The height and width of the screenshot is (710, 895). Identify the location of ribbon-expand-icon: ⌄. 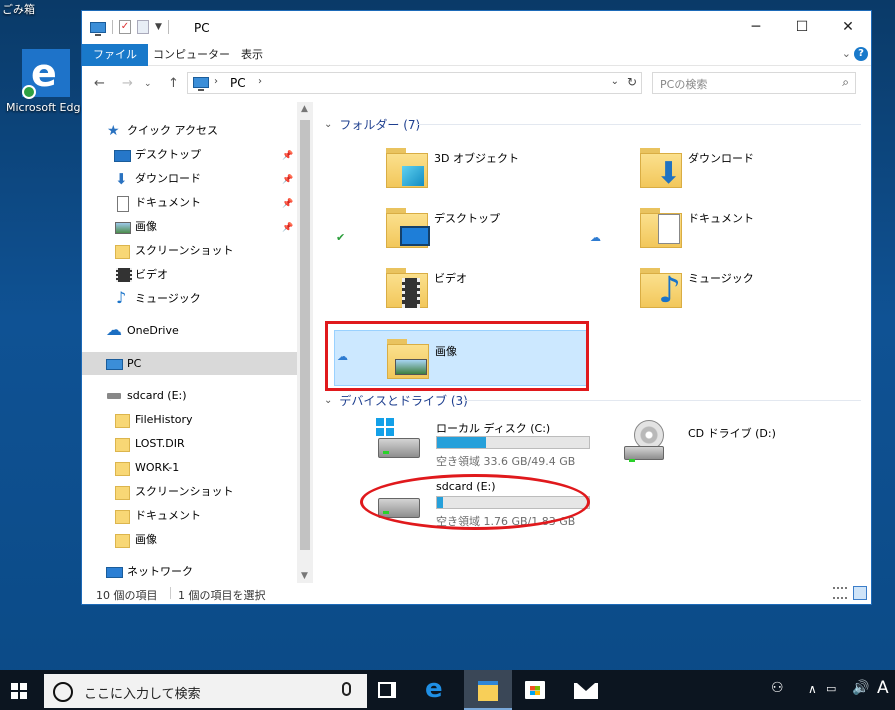
(846, 53).